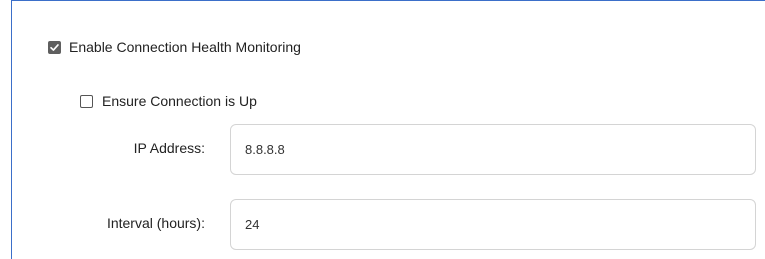  I want to click on checkmark-icon, so click(54, 47).